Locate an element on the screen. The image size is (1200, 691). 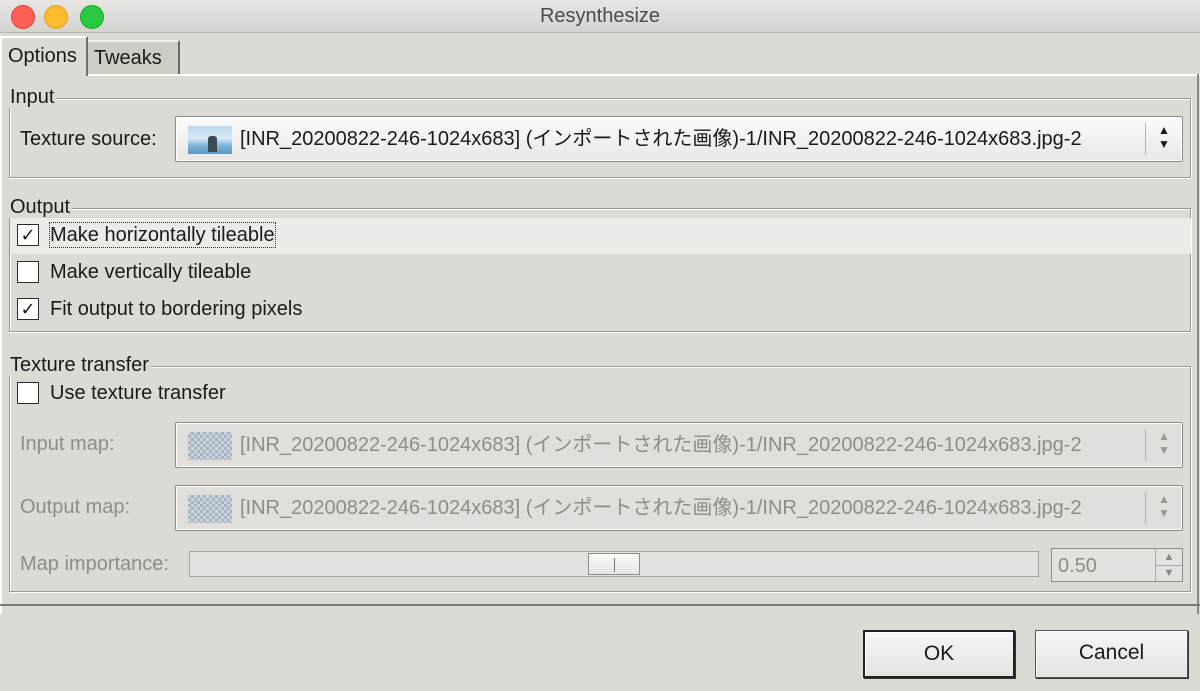
ok-button: OK is located at coordinates (939, 654).